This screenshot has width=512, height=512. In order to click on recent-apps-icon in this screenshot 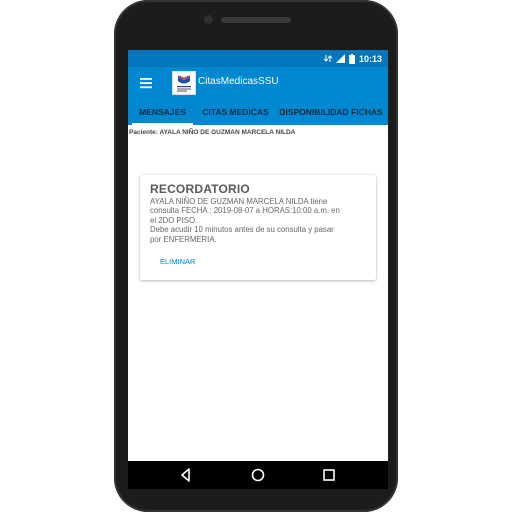, I will do `click(329, 475)`.